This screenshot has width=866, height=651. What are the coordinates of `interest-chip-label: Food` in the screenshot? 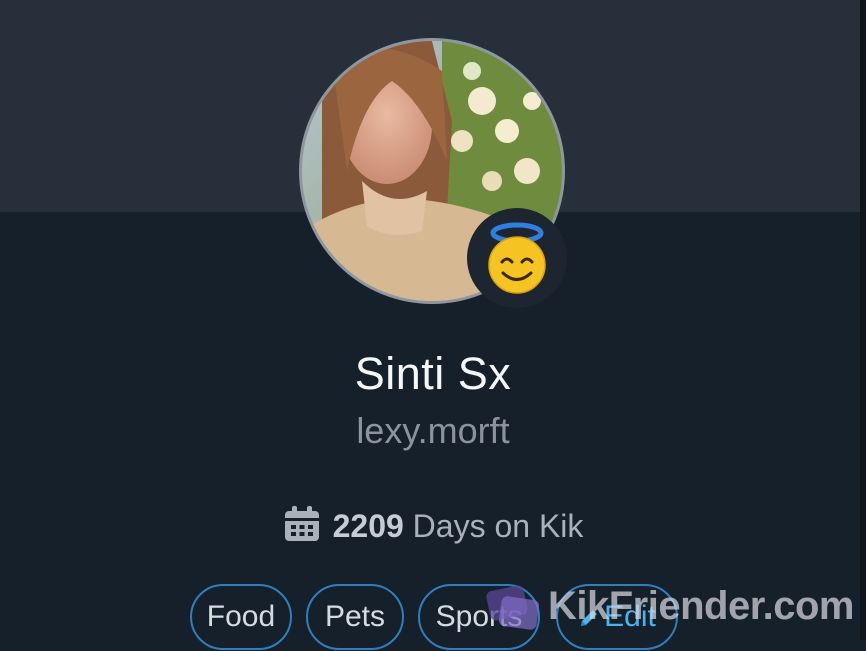 It's located at (241, 616).